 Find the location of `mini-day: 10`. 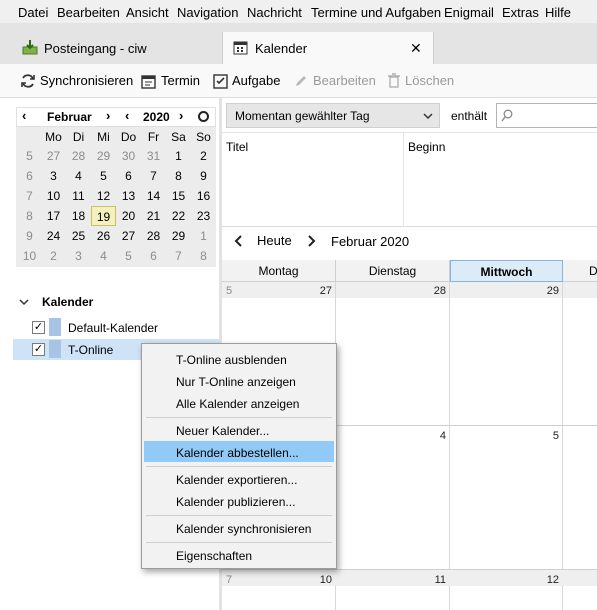

mini-day: 10 is located at coordinates (53, 196).